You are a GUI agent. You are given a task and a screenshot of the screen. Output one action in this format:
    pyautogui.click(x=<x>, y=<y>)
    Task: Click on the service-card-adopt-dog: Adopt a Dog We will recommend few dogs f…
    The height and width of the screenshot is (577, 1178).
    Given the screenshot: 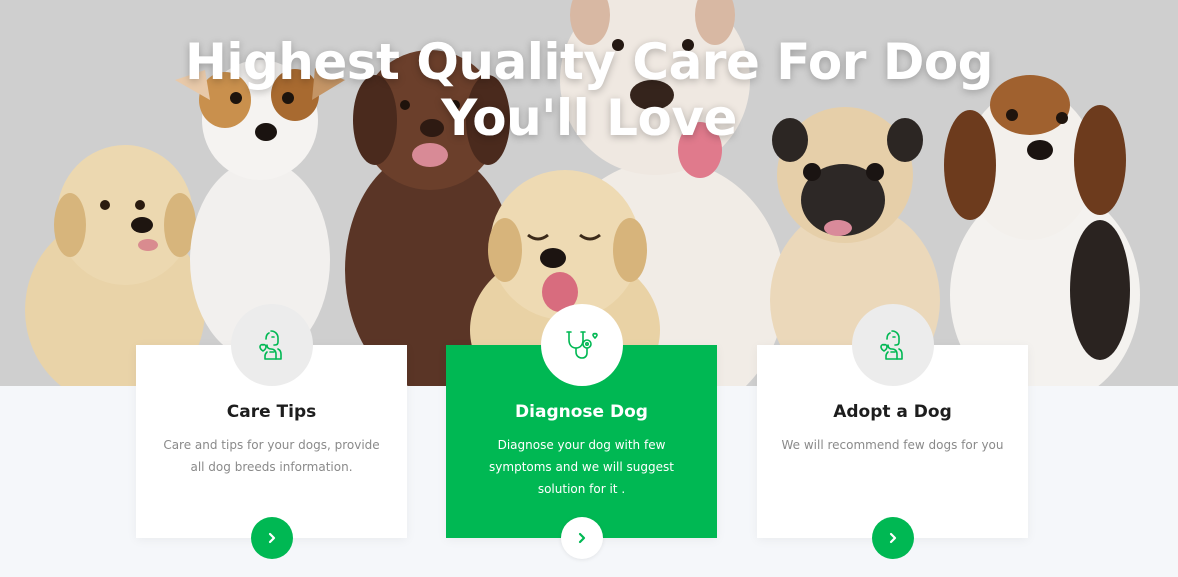 What is the action you would take?
    pyautogui.click(x=892, y=431)
    